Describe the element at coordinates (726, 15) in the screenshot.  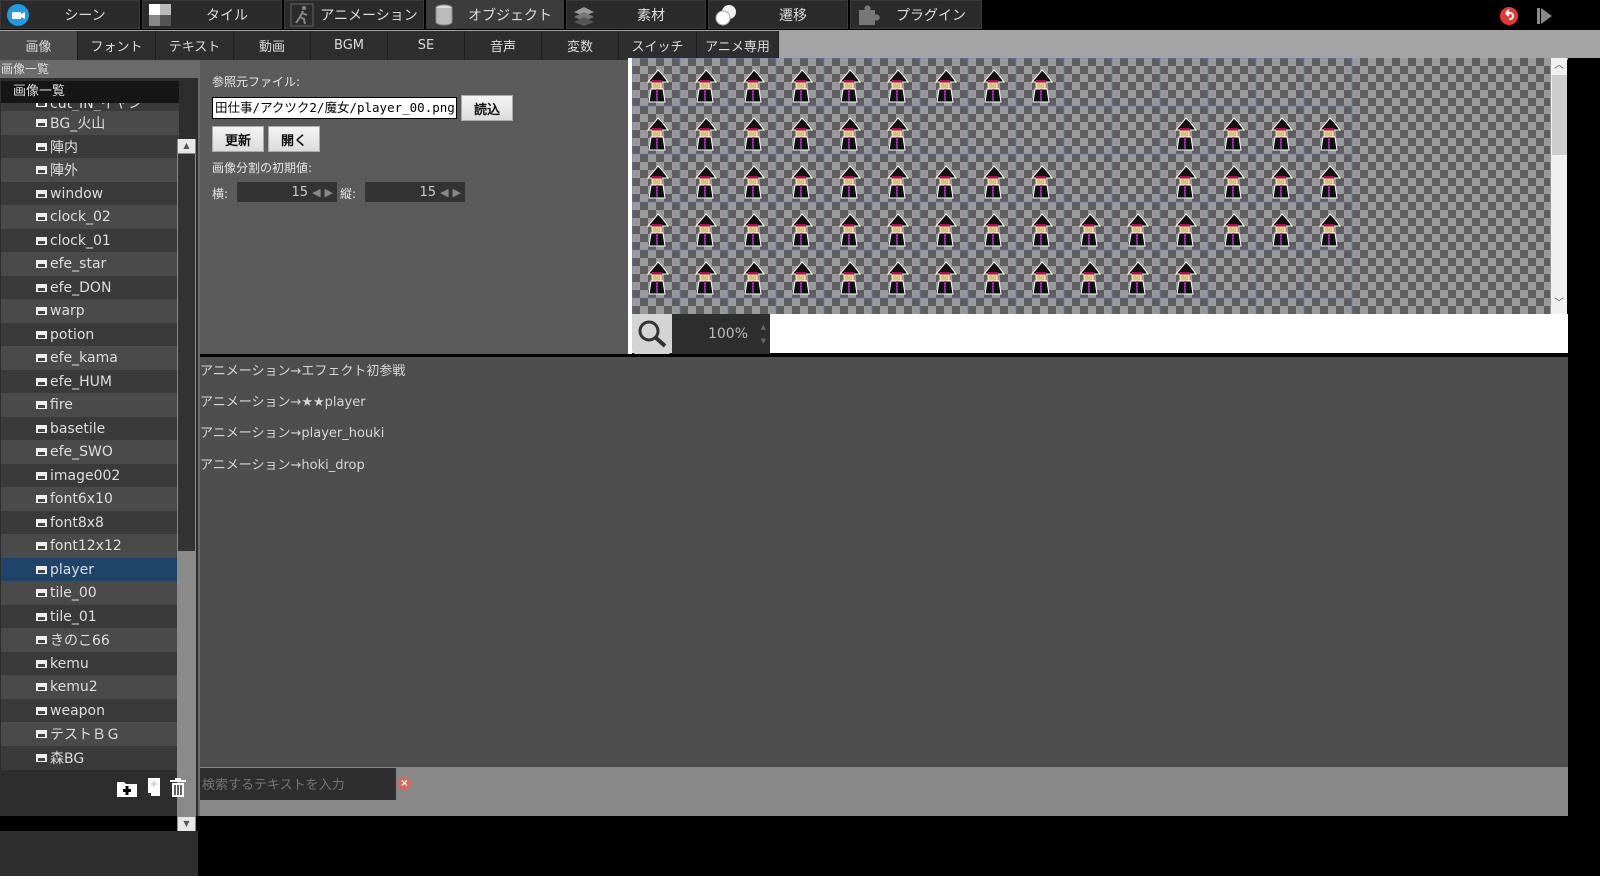
I see `transition-icon` at that location.